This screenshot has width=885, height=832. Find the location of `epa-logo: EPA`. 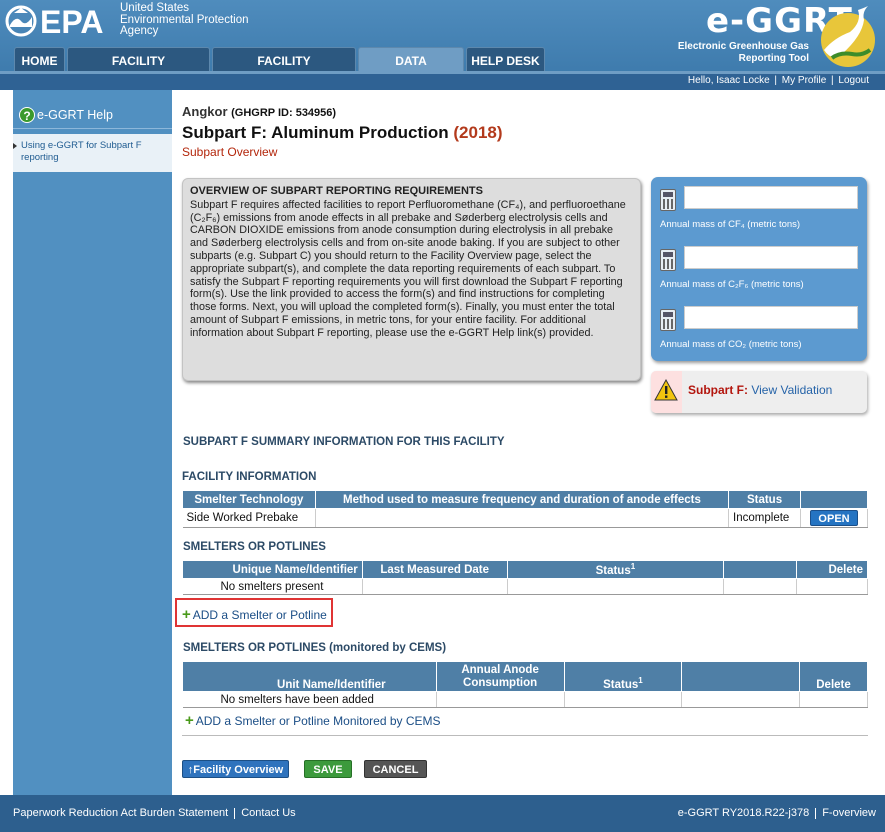

epa-logo: EPA is located at coordinates (58, 21).